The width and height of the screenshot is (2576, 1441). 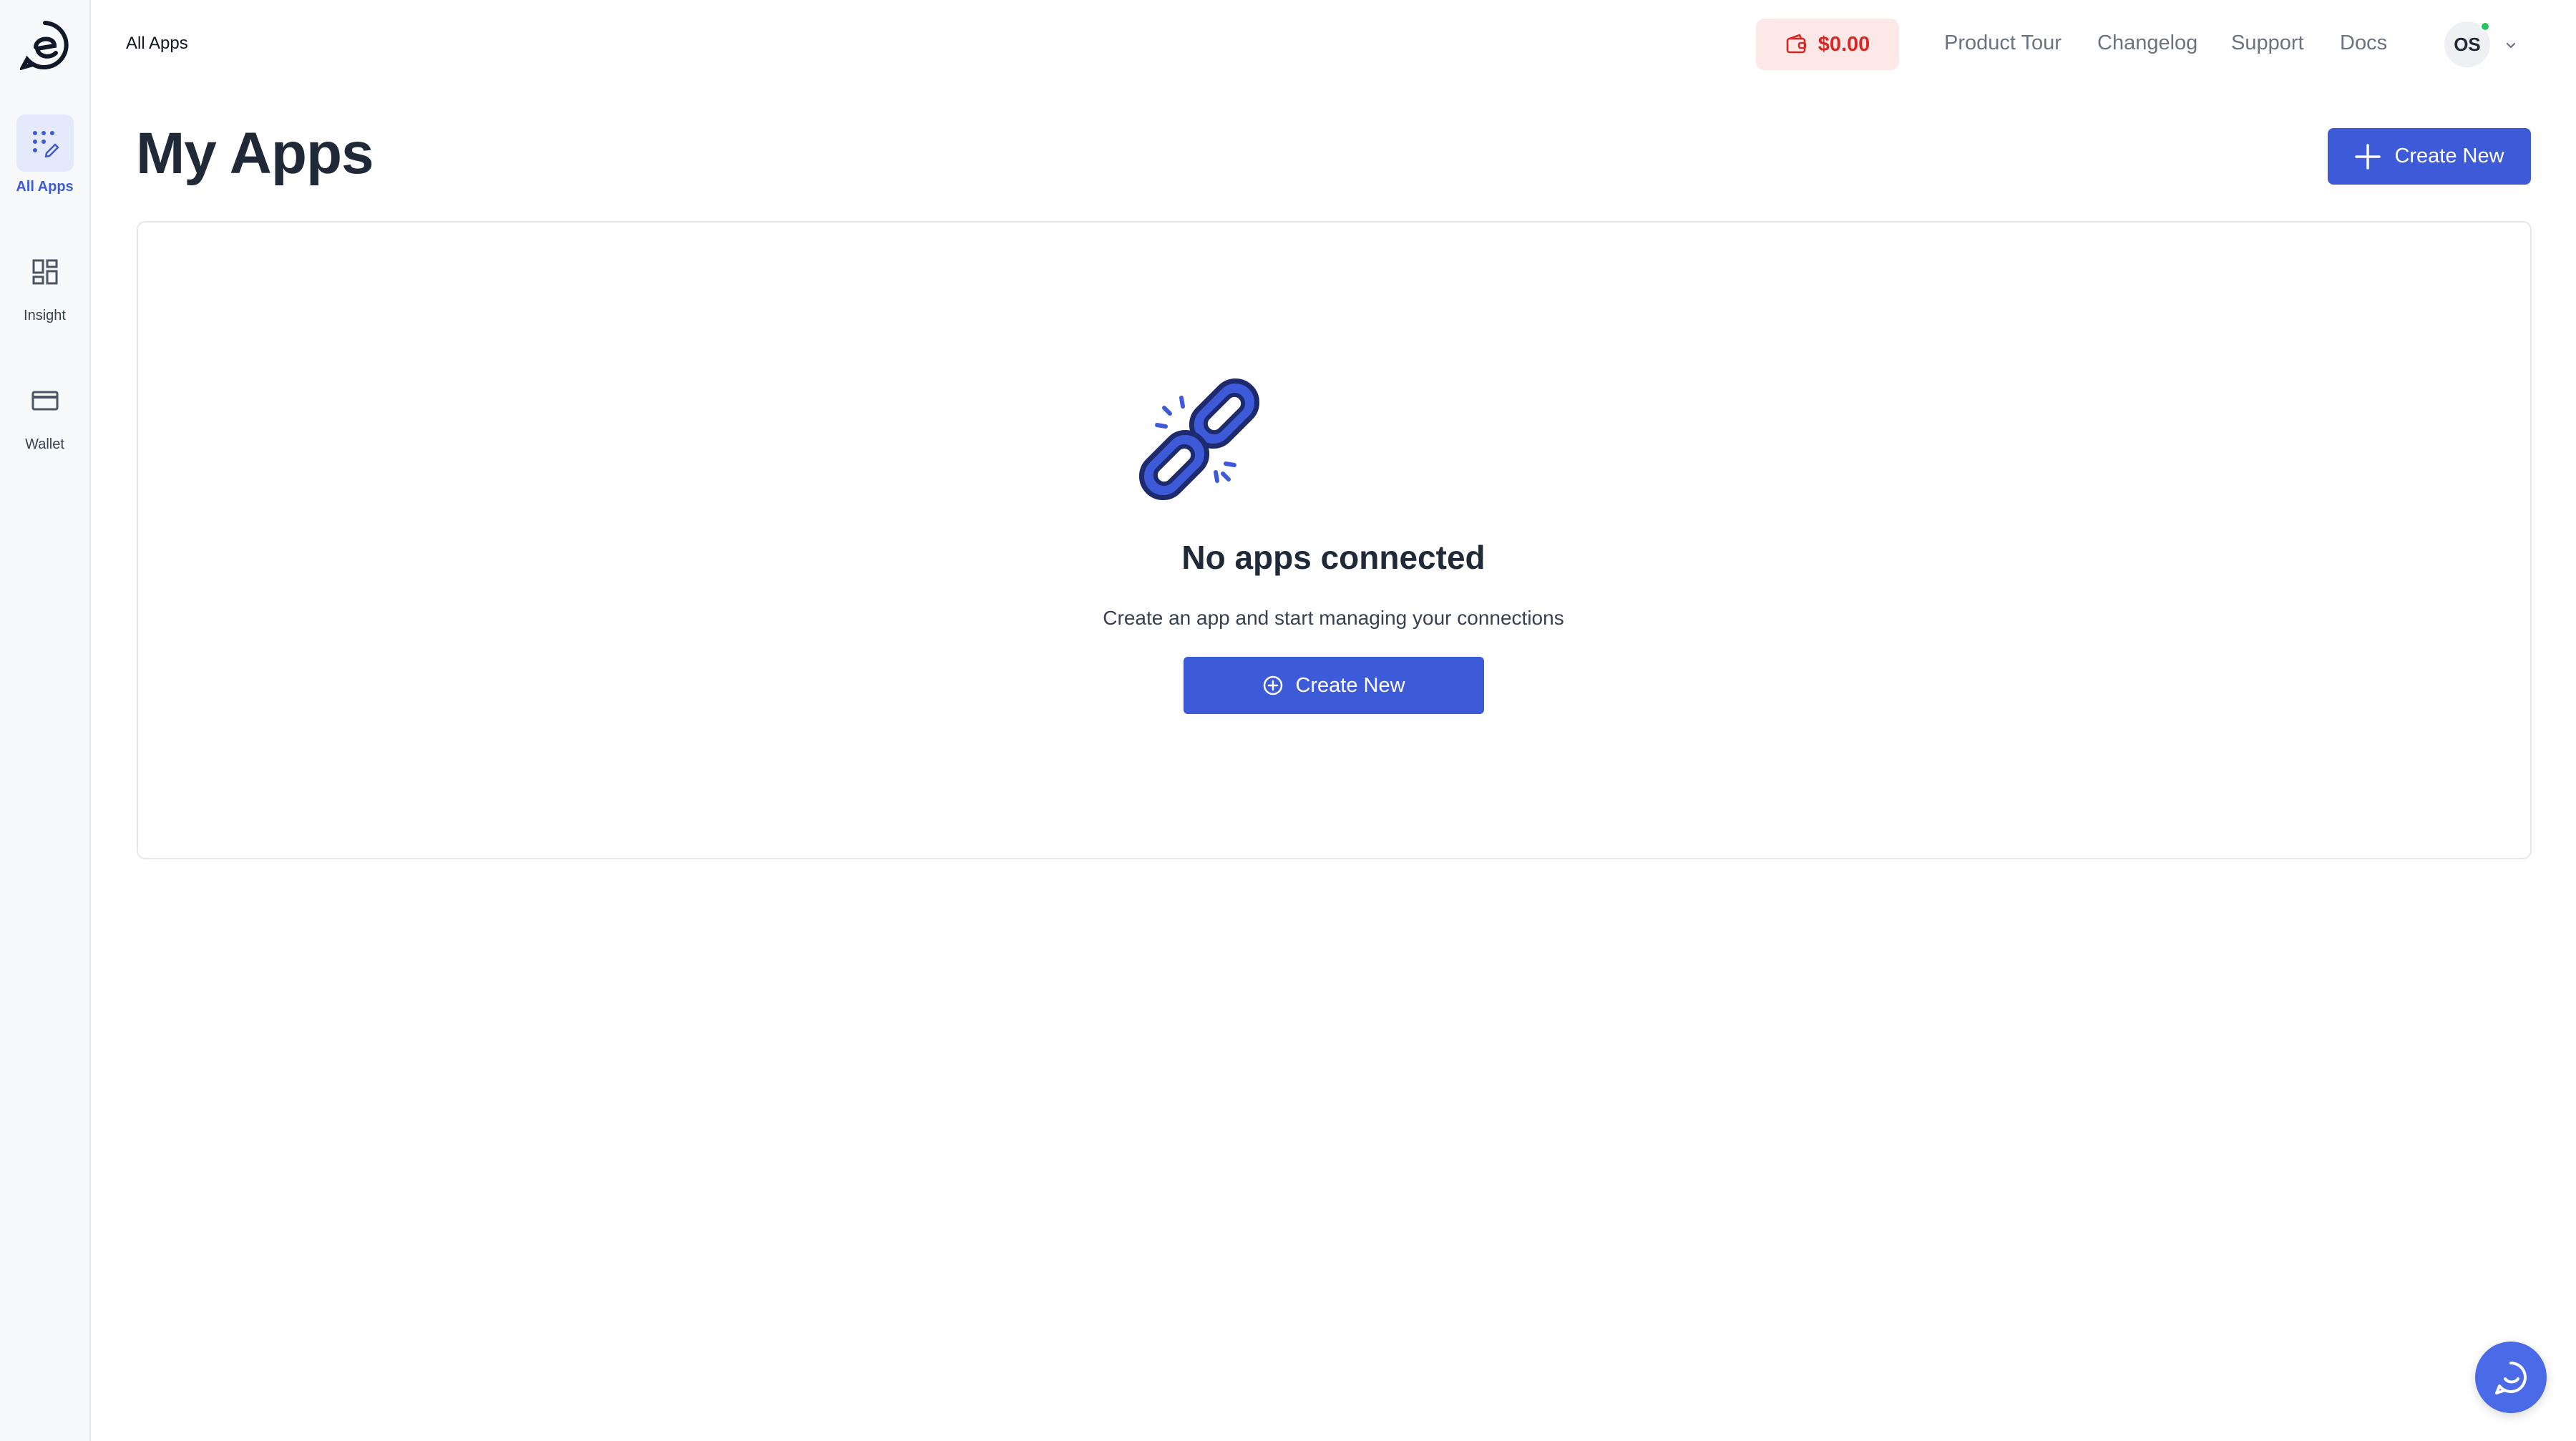 I want to click on sidebar-item-insight: Insight, so click(x=44, y=283).